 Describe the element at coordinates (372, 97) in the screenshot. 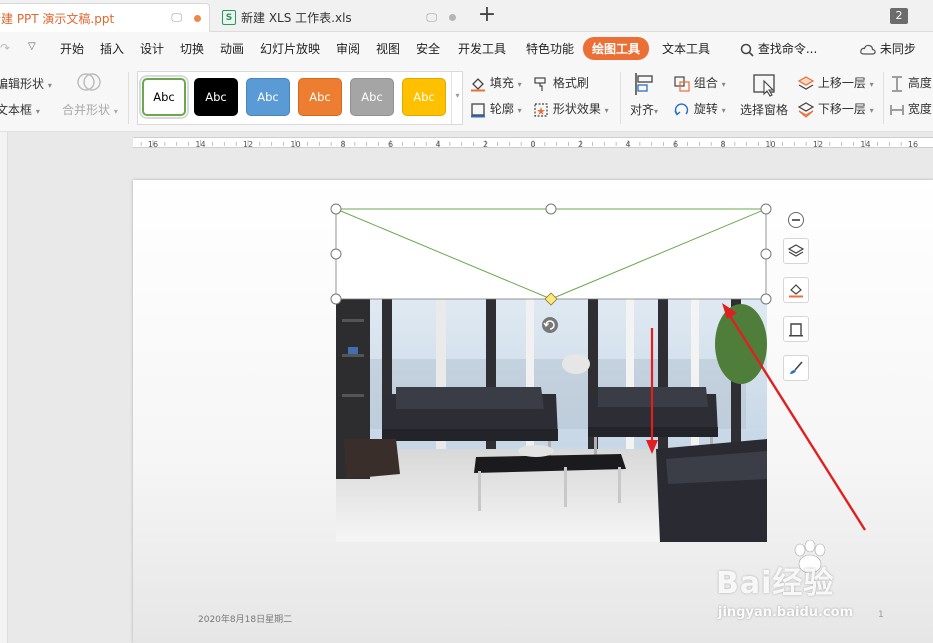

I see `shape-style-gray: Abc` at that location.